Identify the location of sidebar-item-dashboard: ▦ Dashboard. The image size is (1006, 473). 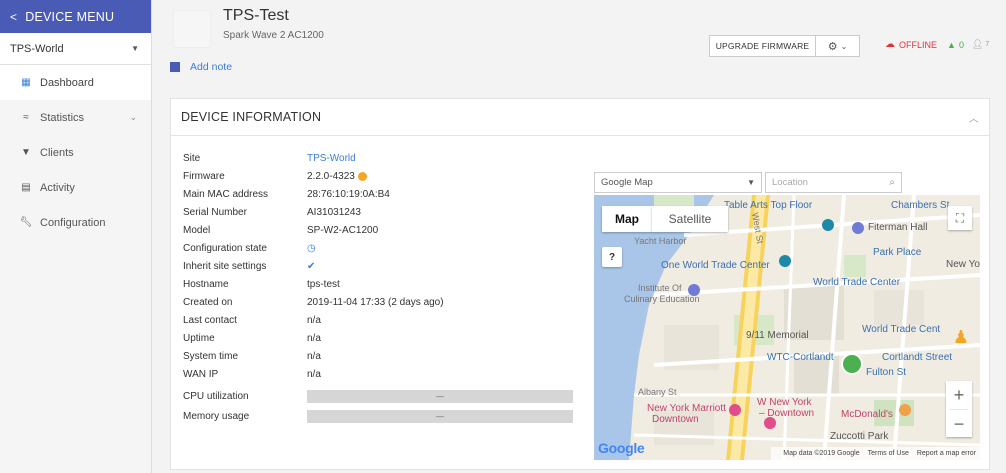
(75, 82).